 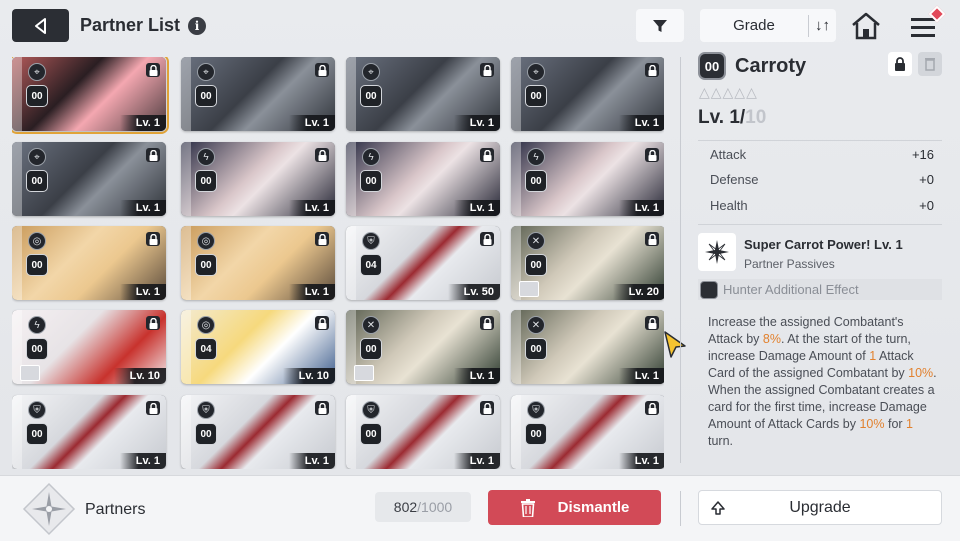 What do you see at coordinates (721, 441) in the screenshot?
I see `description-text: turn.` at bounding box center [721, 441].